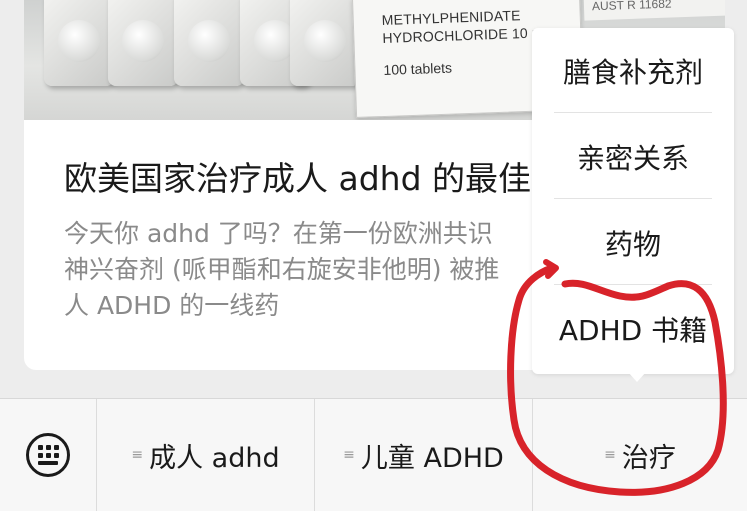 This screenshot has width=747, height=511. Describe the element at coordinates (633, 156) in the screenshot. I see `menu-item-relationships: 亲密关系` at that location.